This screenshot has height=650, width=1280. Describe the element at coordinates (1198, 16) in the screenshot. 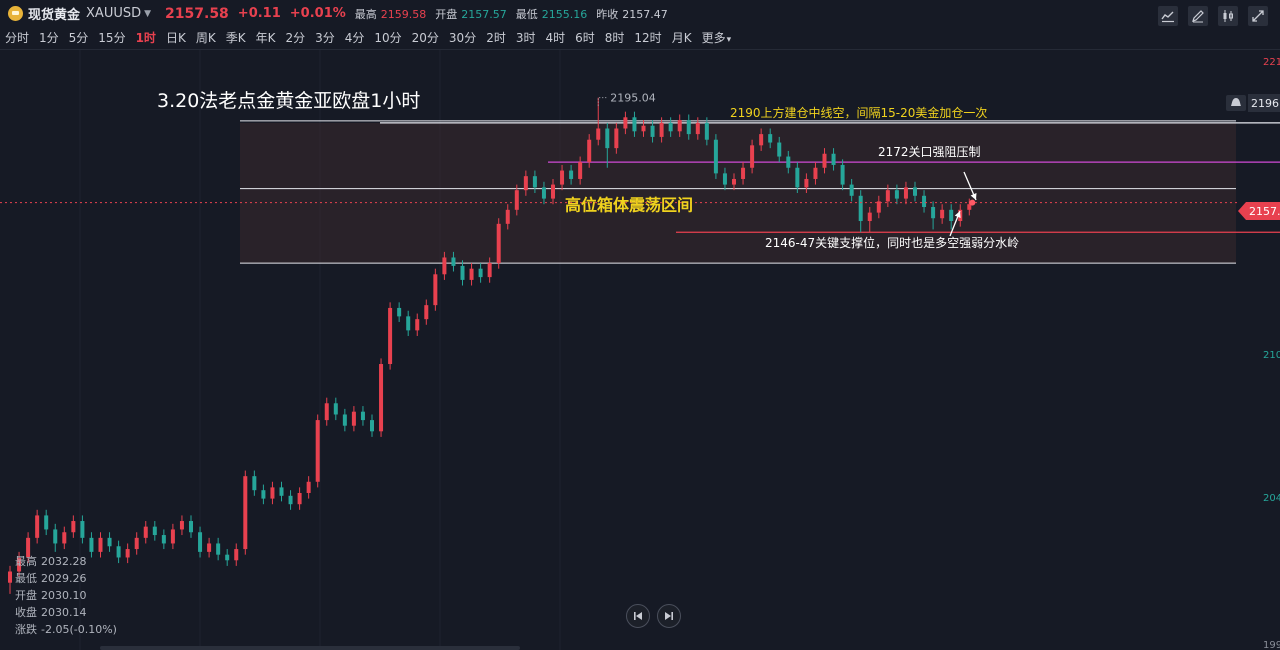

I see `draw-icon` at that location.